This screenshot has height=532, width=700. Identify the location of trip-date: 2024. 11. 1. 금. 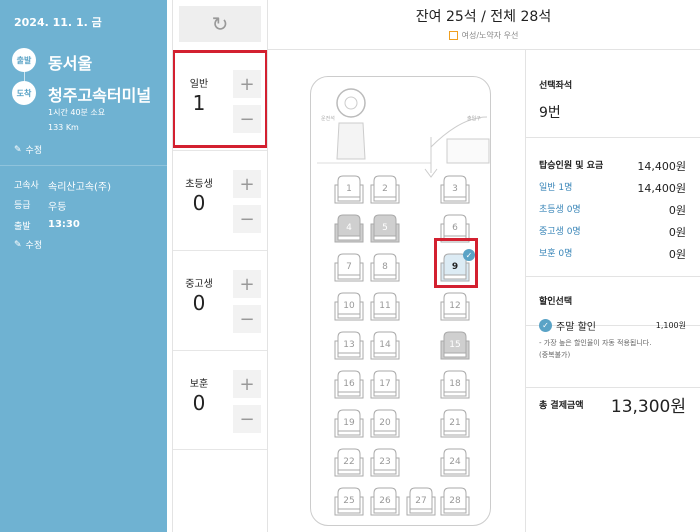
(58, 22).